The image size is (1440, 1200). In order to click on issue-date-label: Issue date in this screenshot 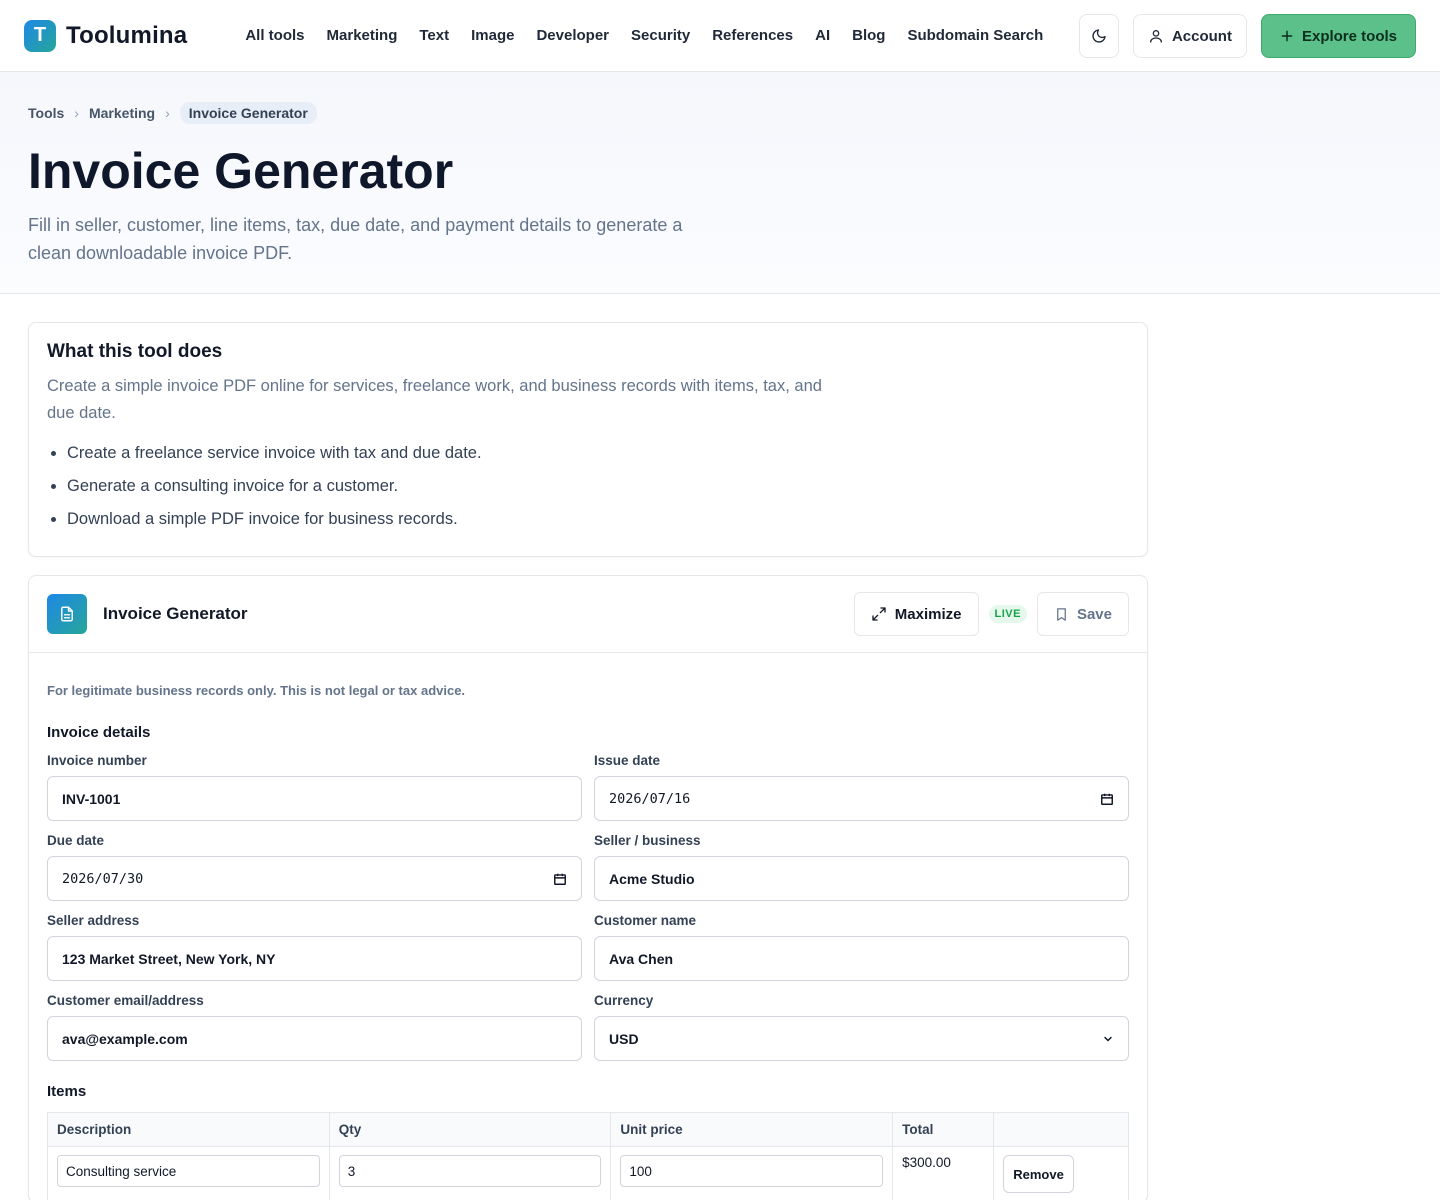, I will do `click(627, 760)`.